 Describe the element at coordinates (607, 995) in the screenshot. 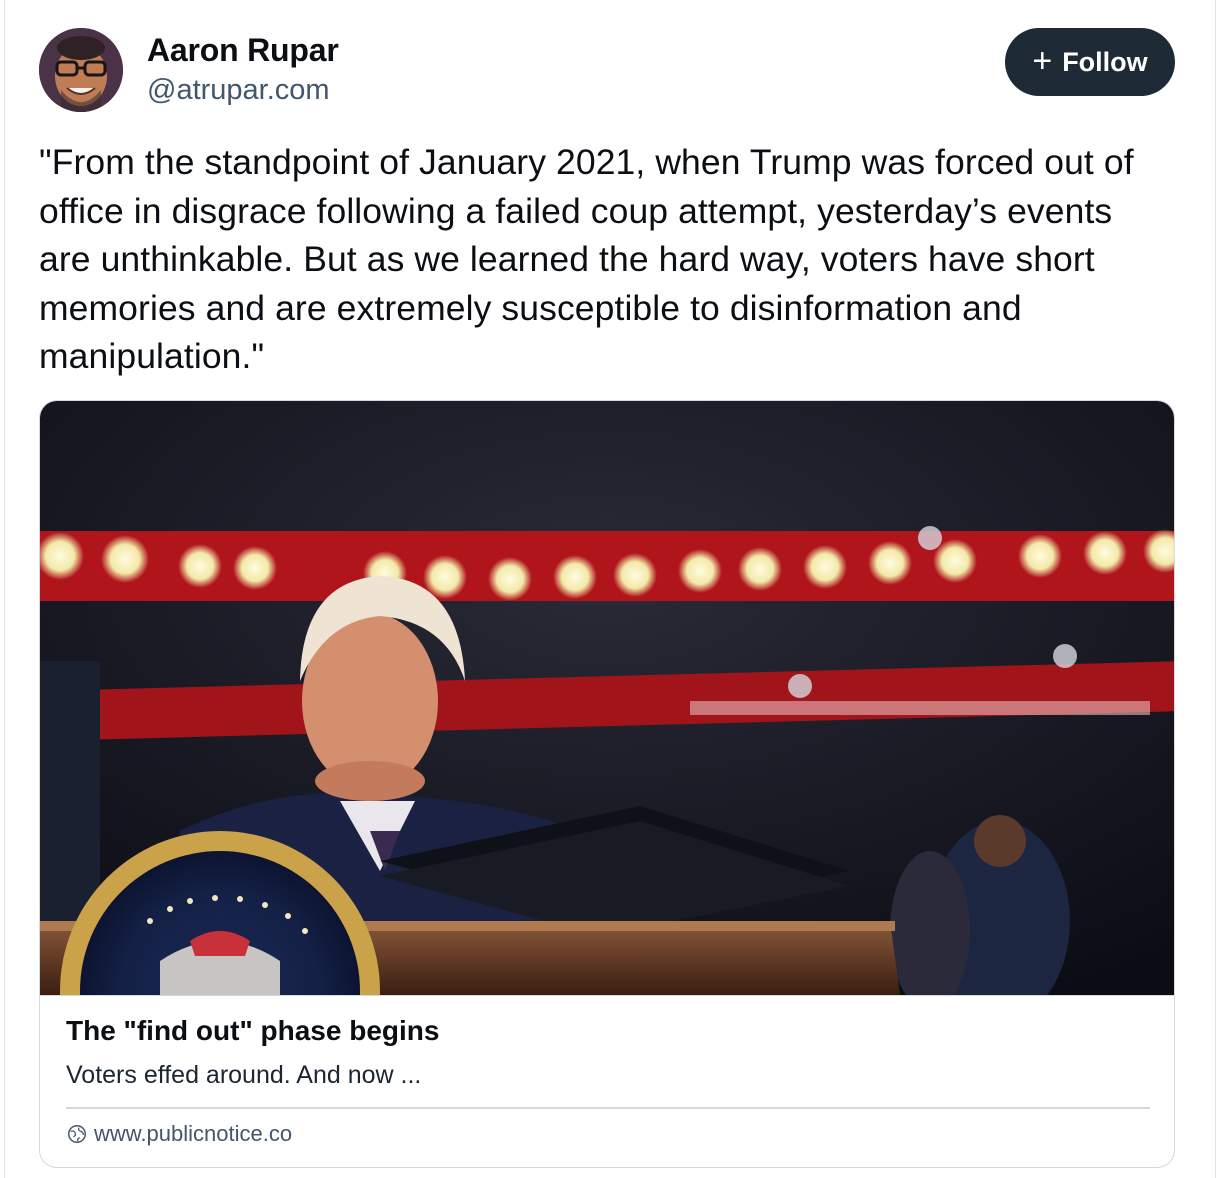

I see `embed-image-divider` at that location.